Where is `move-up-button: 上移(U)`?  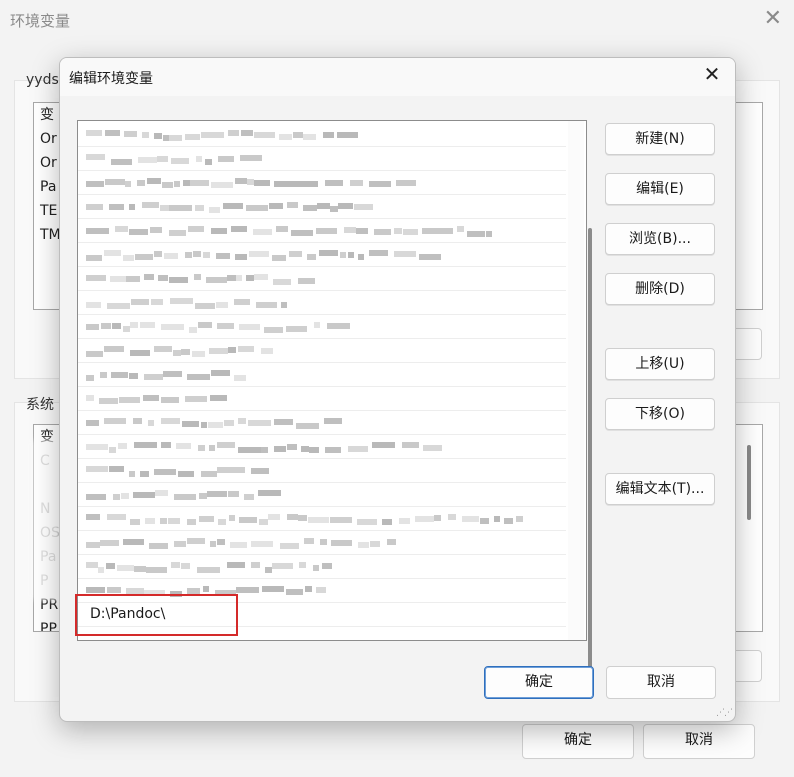
move-up-button: 上移(U) is located at coordinates (660, 364).